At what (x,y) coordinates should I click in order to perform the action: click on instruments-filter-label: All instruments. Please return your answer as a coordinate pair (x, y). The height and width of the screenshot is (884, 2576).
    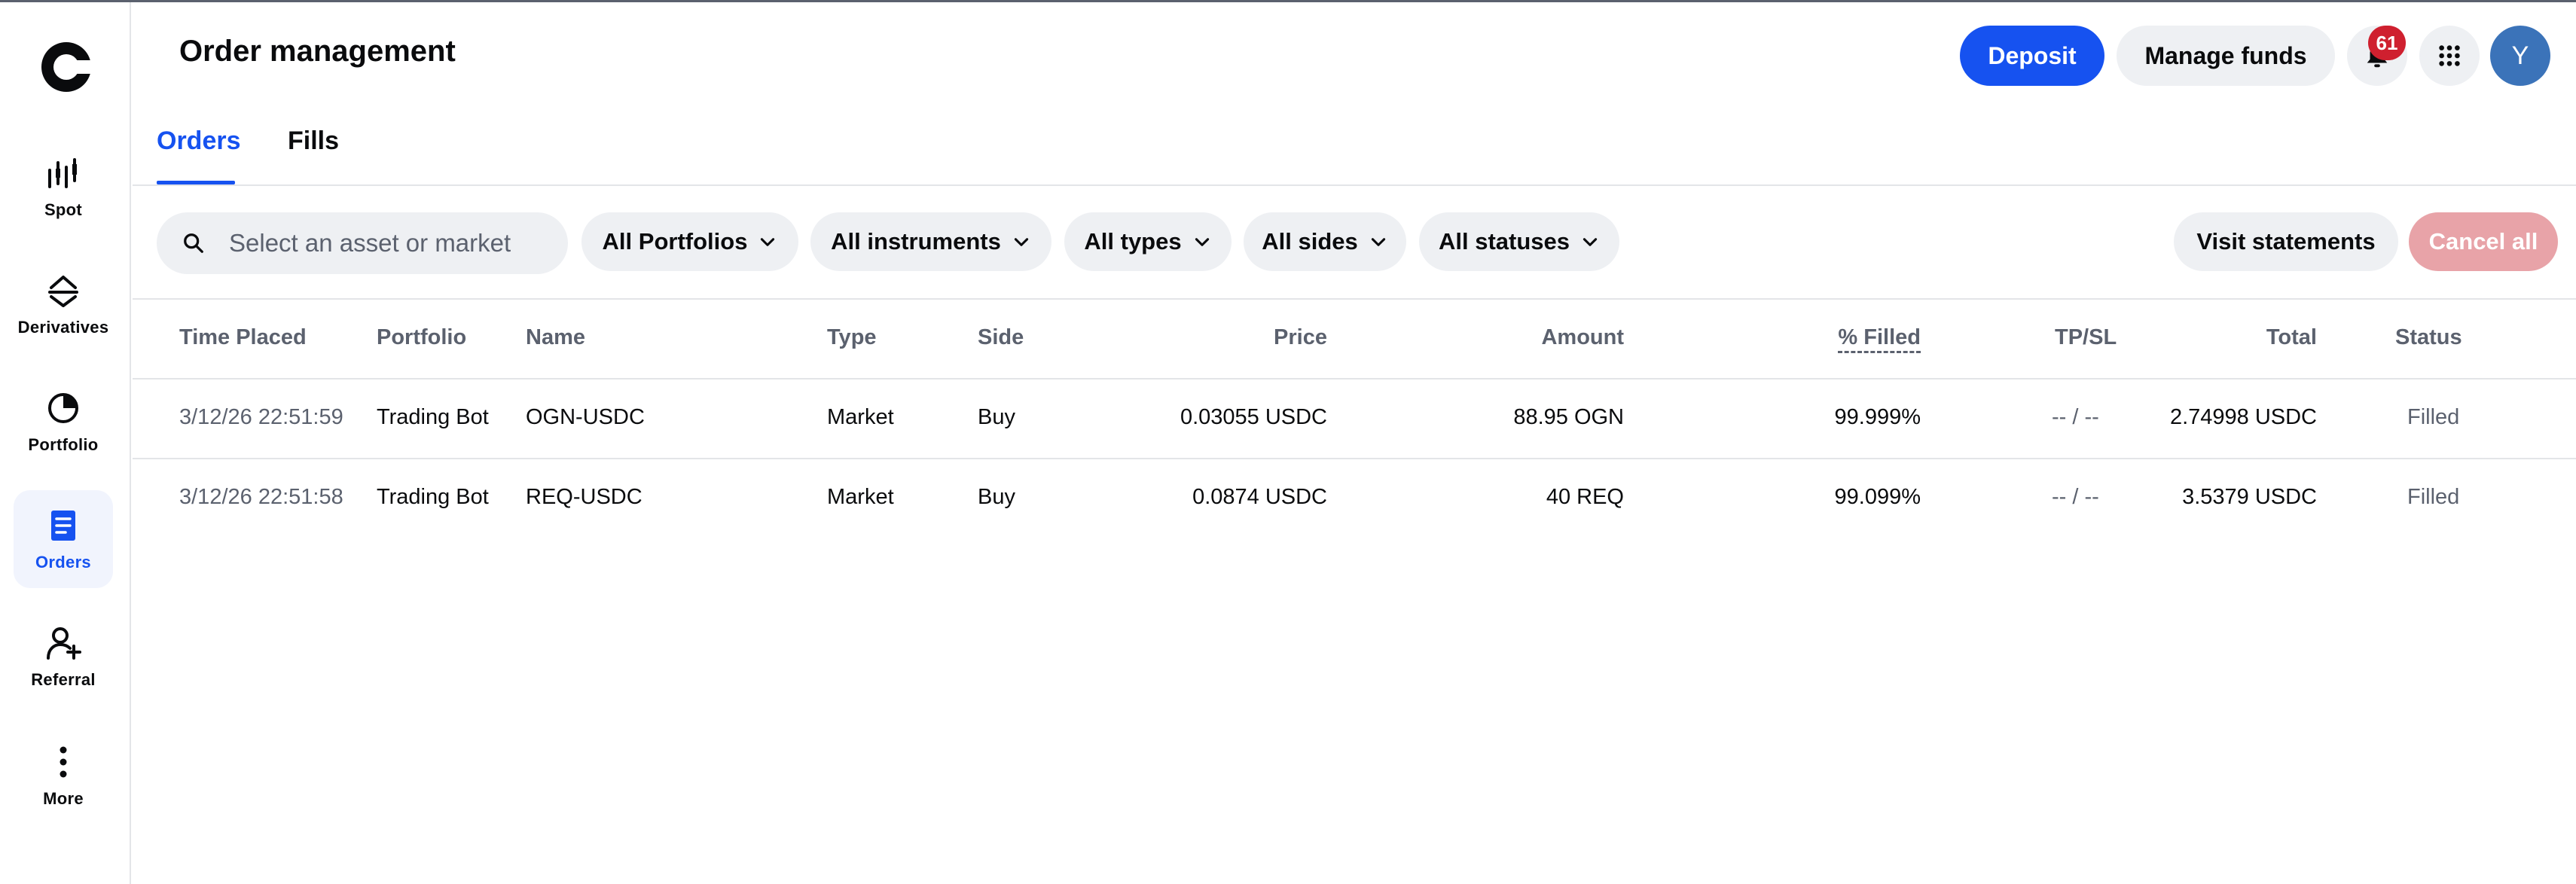
    Looking at the image, I should click on (916, 241).